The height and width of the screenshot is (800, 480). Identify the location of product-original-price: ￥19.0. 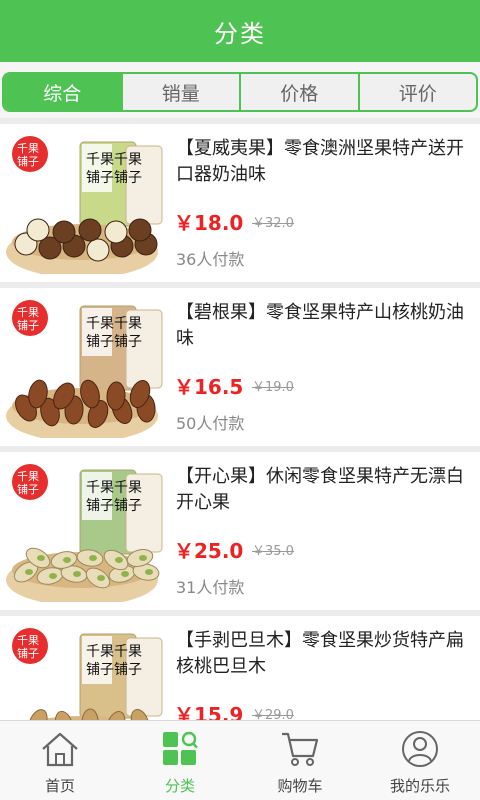
(273, 387).